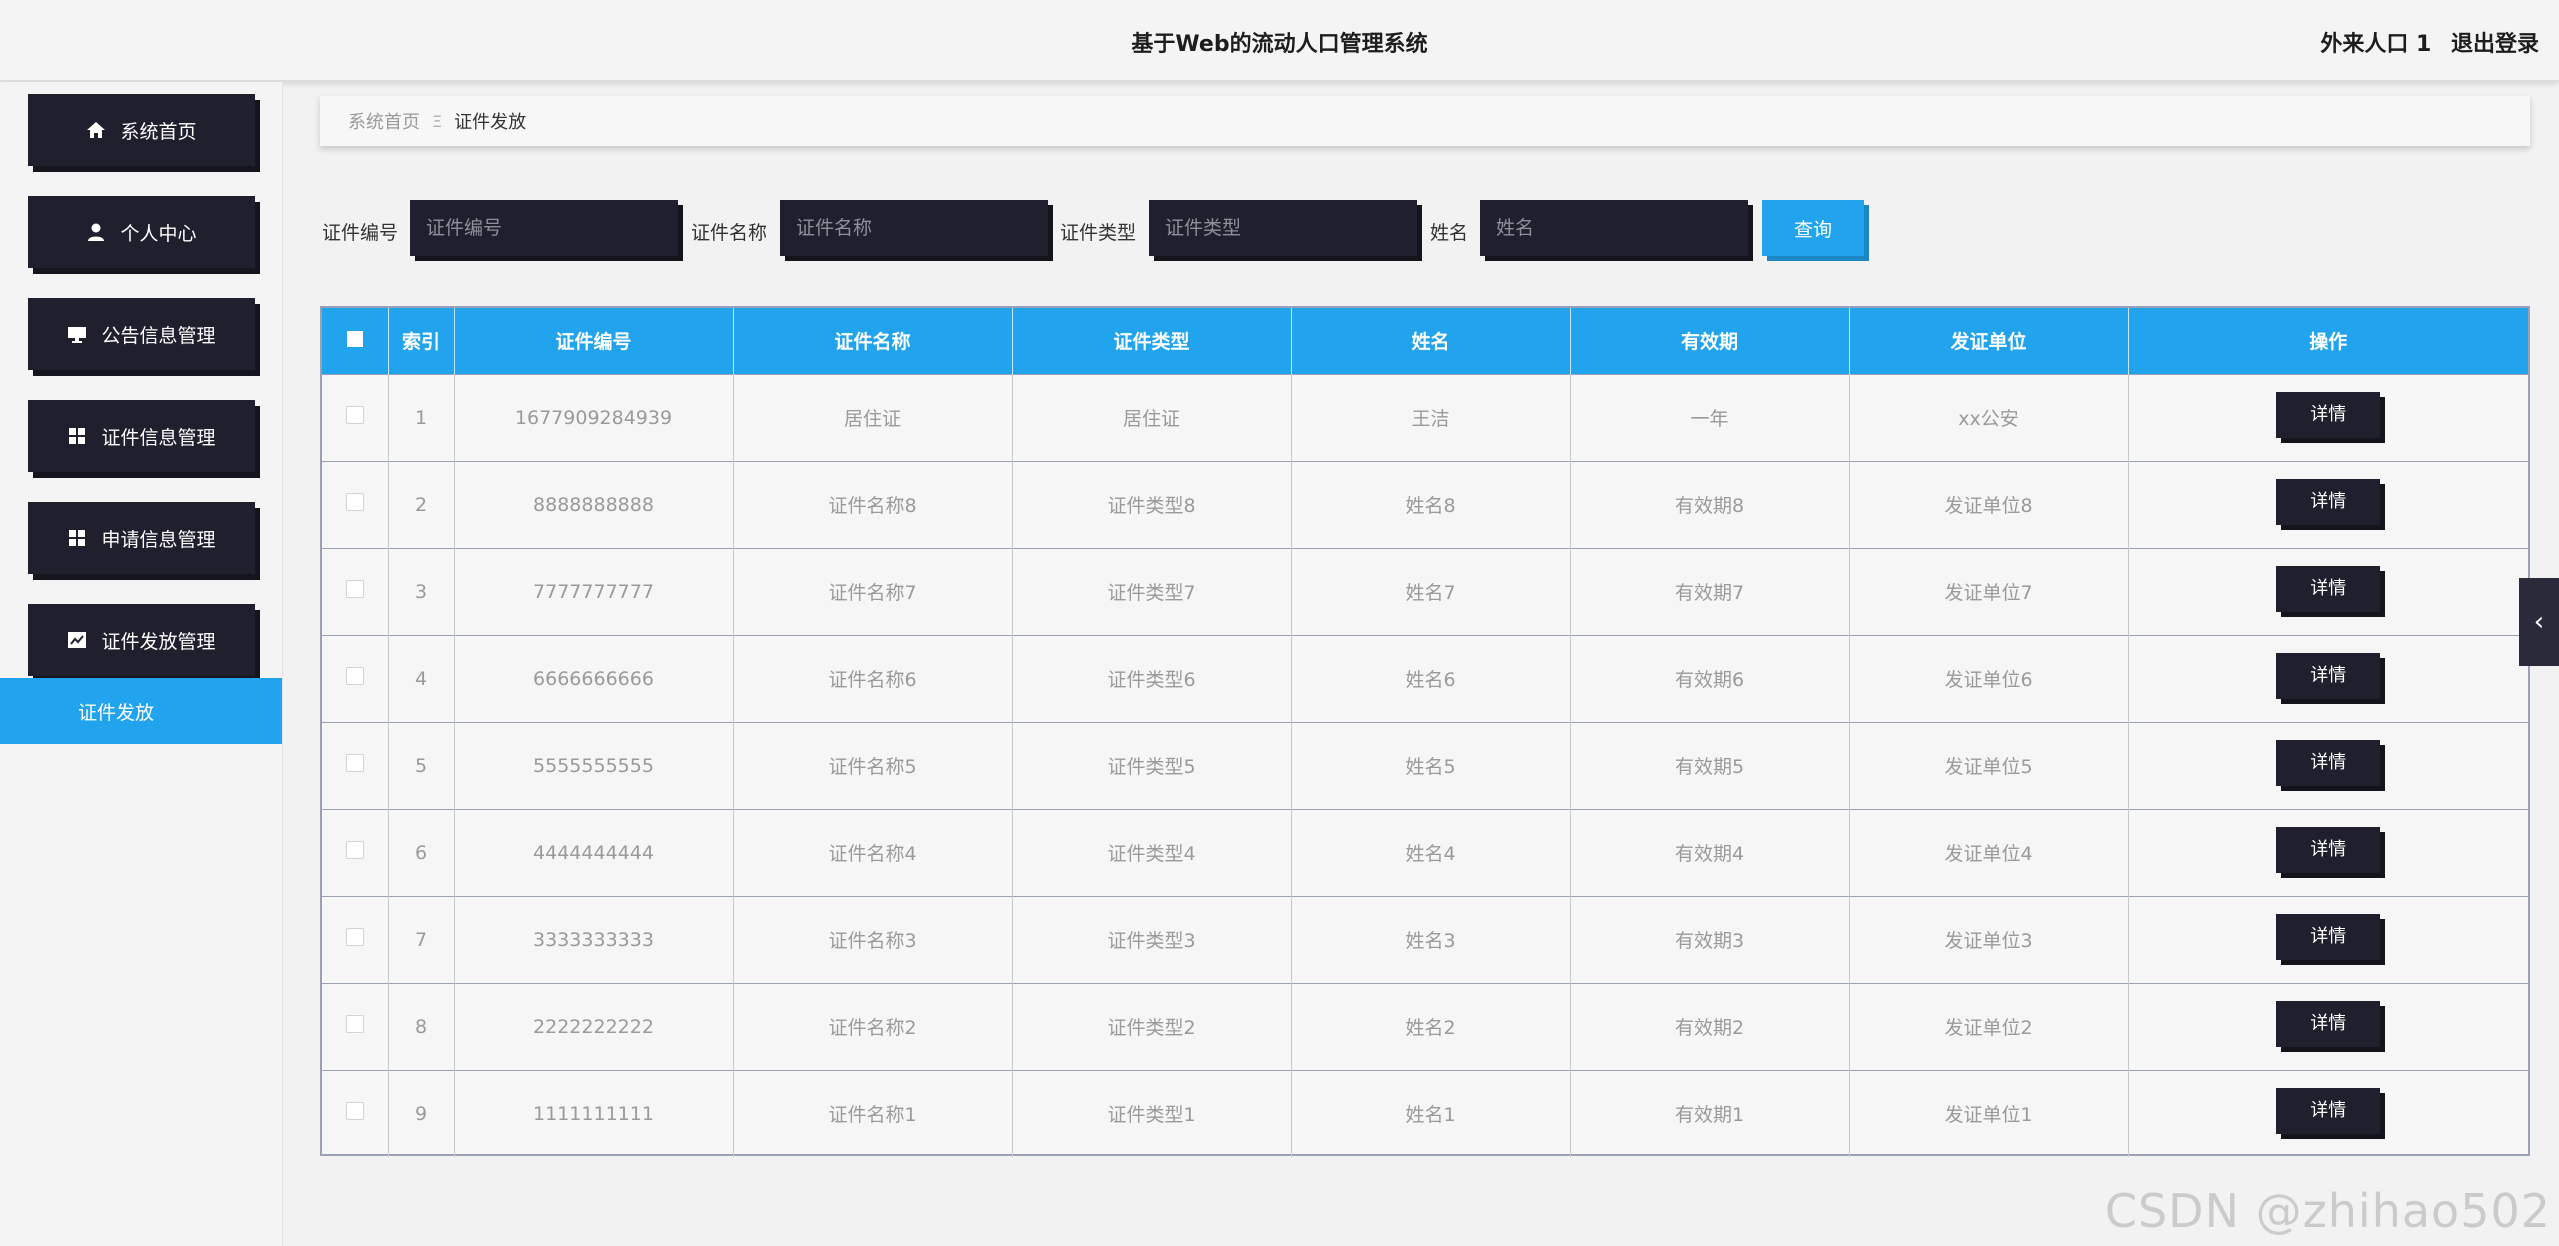  I want to click on search-button: 查询, so click(1813, 228).